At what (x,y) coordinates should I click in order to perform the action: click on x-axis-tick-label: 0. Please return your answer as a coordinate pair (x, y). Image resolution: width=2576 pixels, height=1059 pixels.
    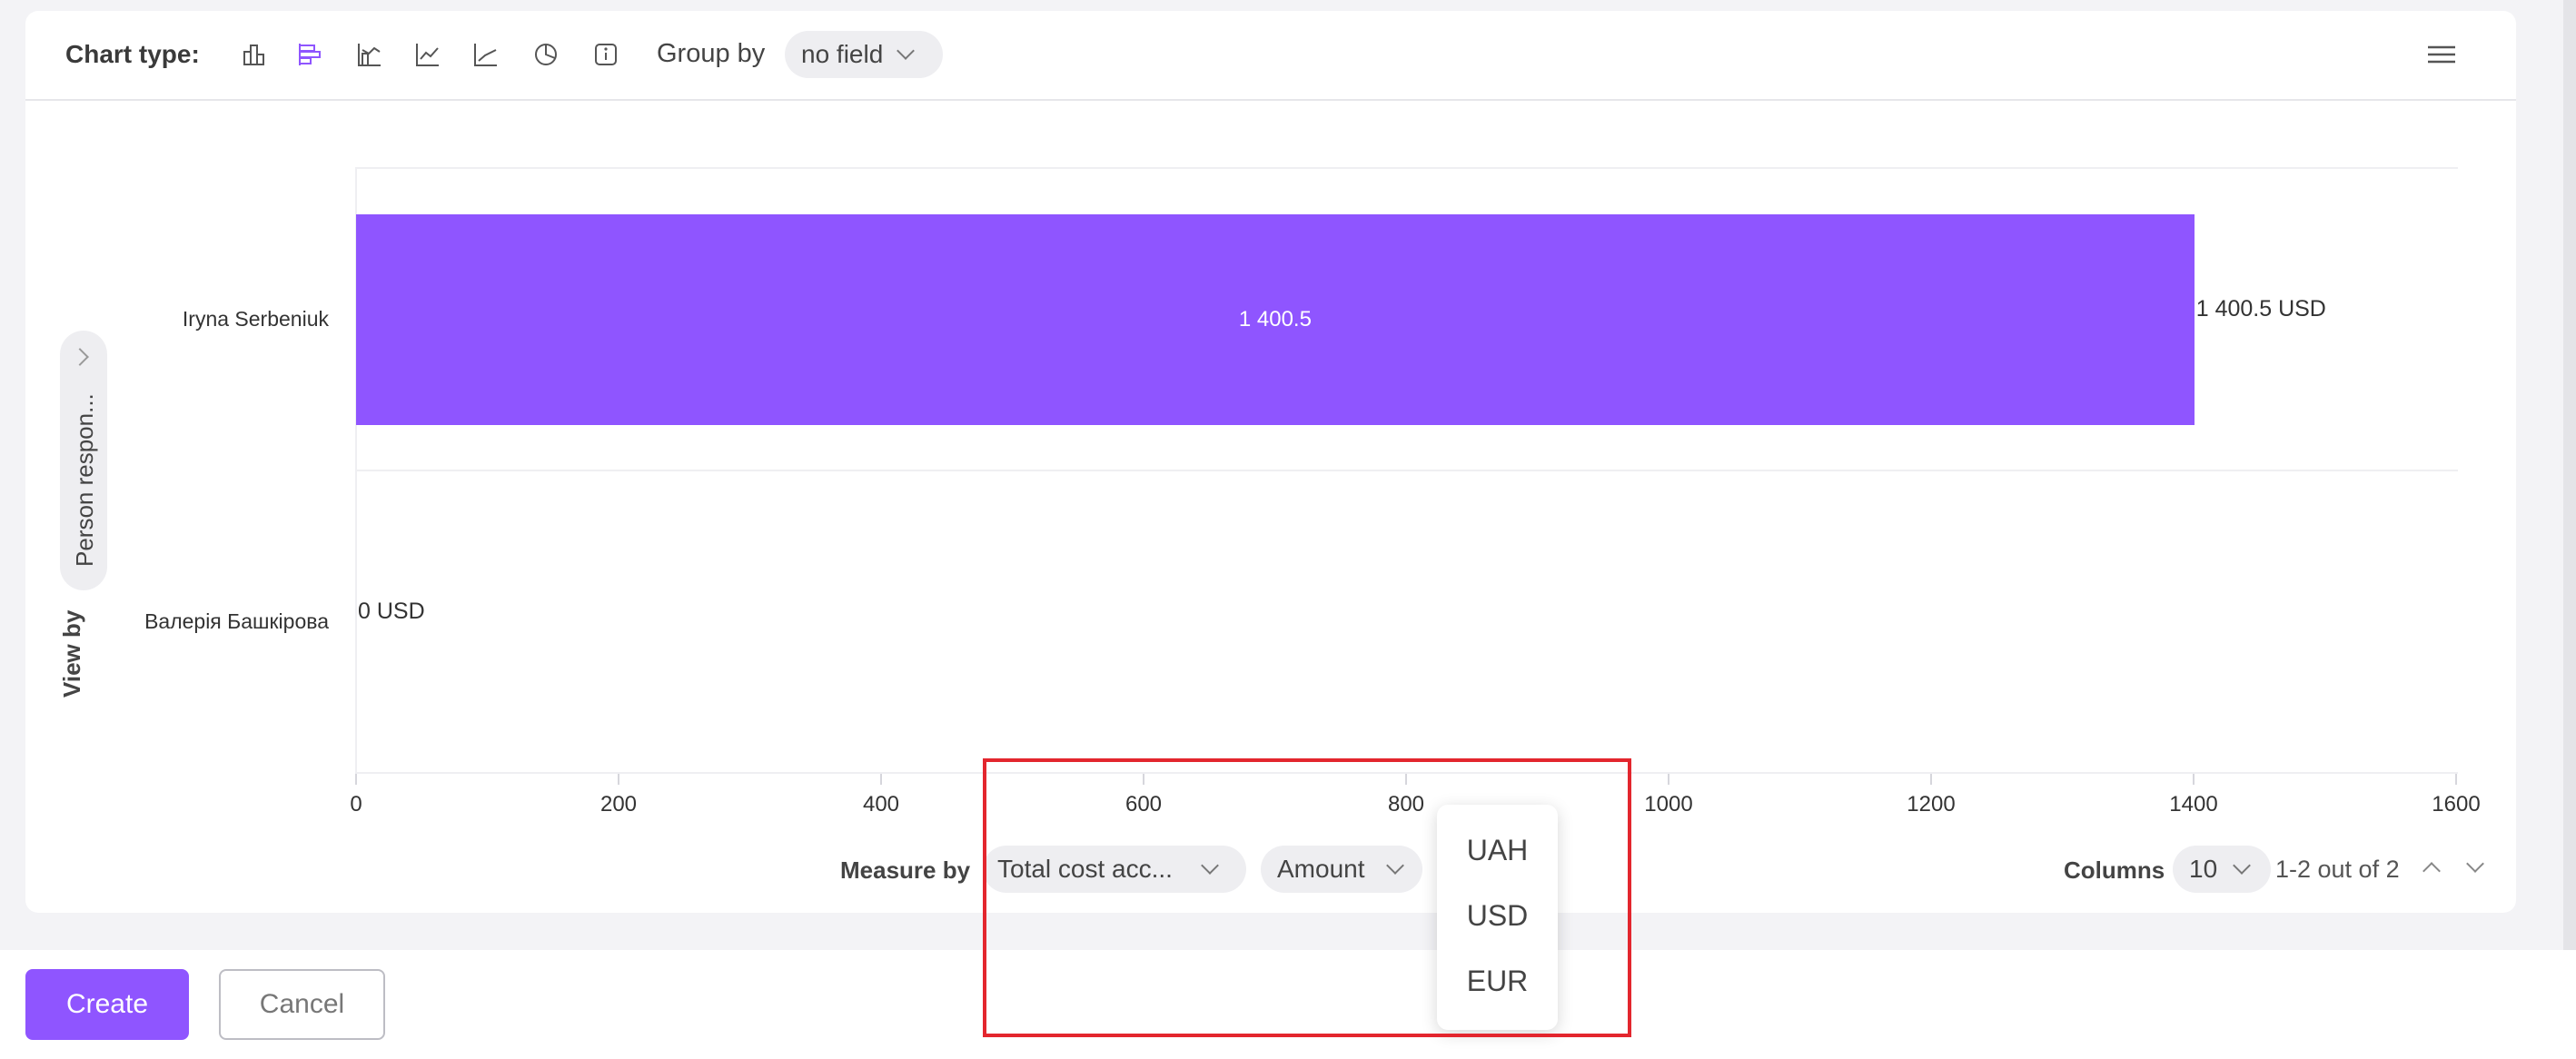
    Looking at the image, I should click on (356, 805).